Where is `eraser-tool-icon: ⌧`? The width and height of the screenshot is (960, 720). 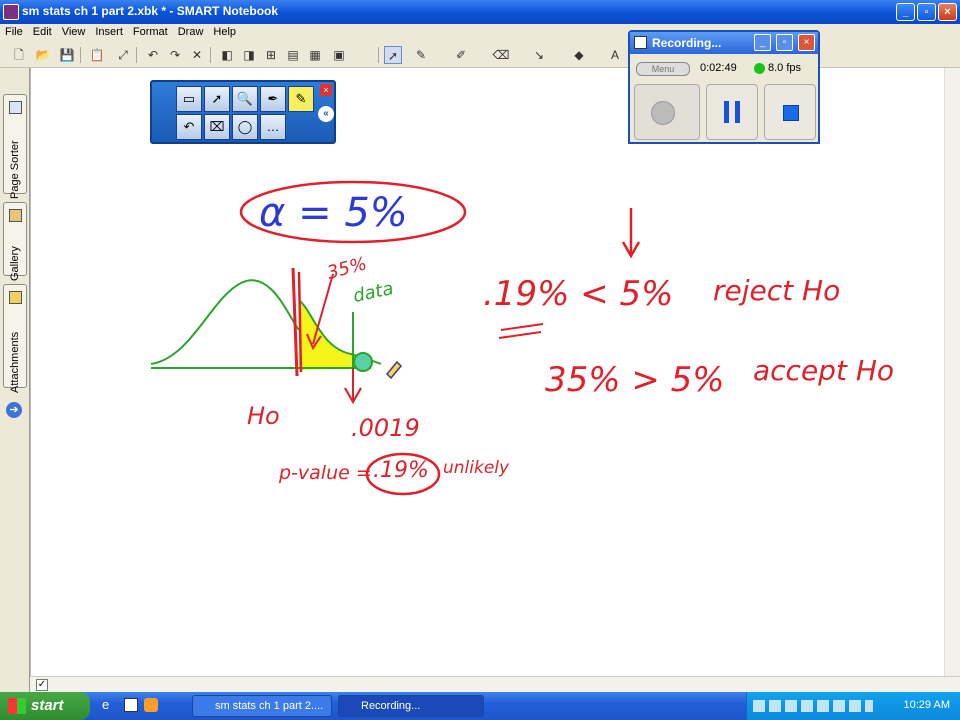 eraser-tool-icon: ⌧ is located at coordinates (217, 127).